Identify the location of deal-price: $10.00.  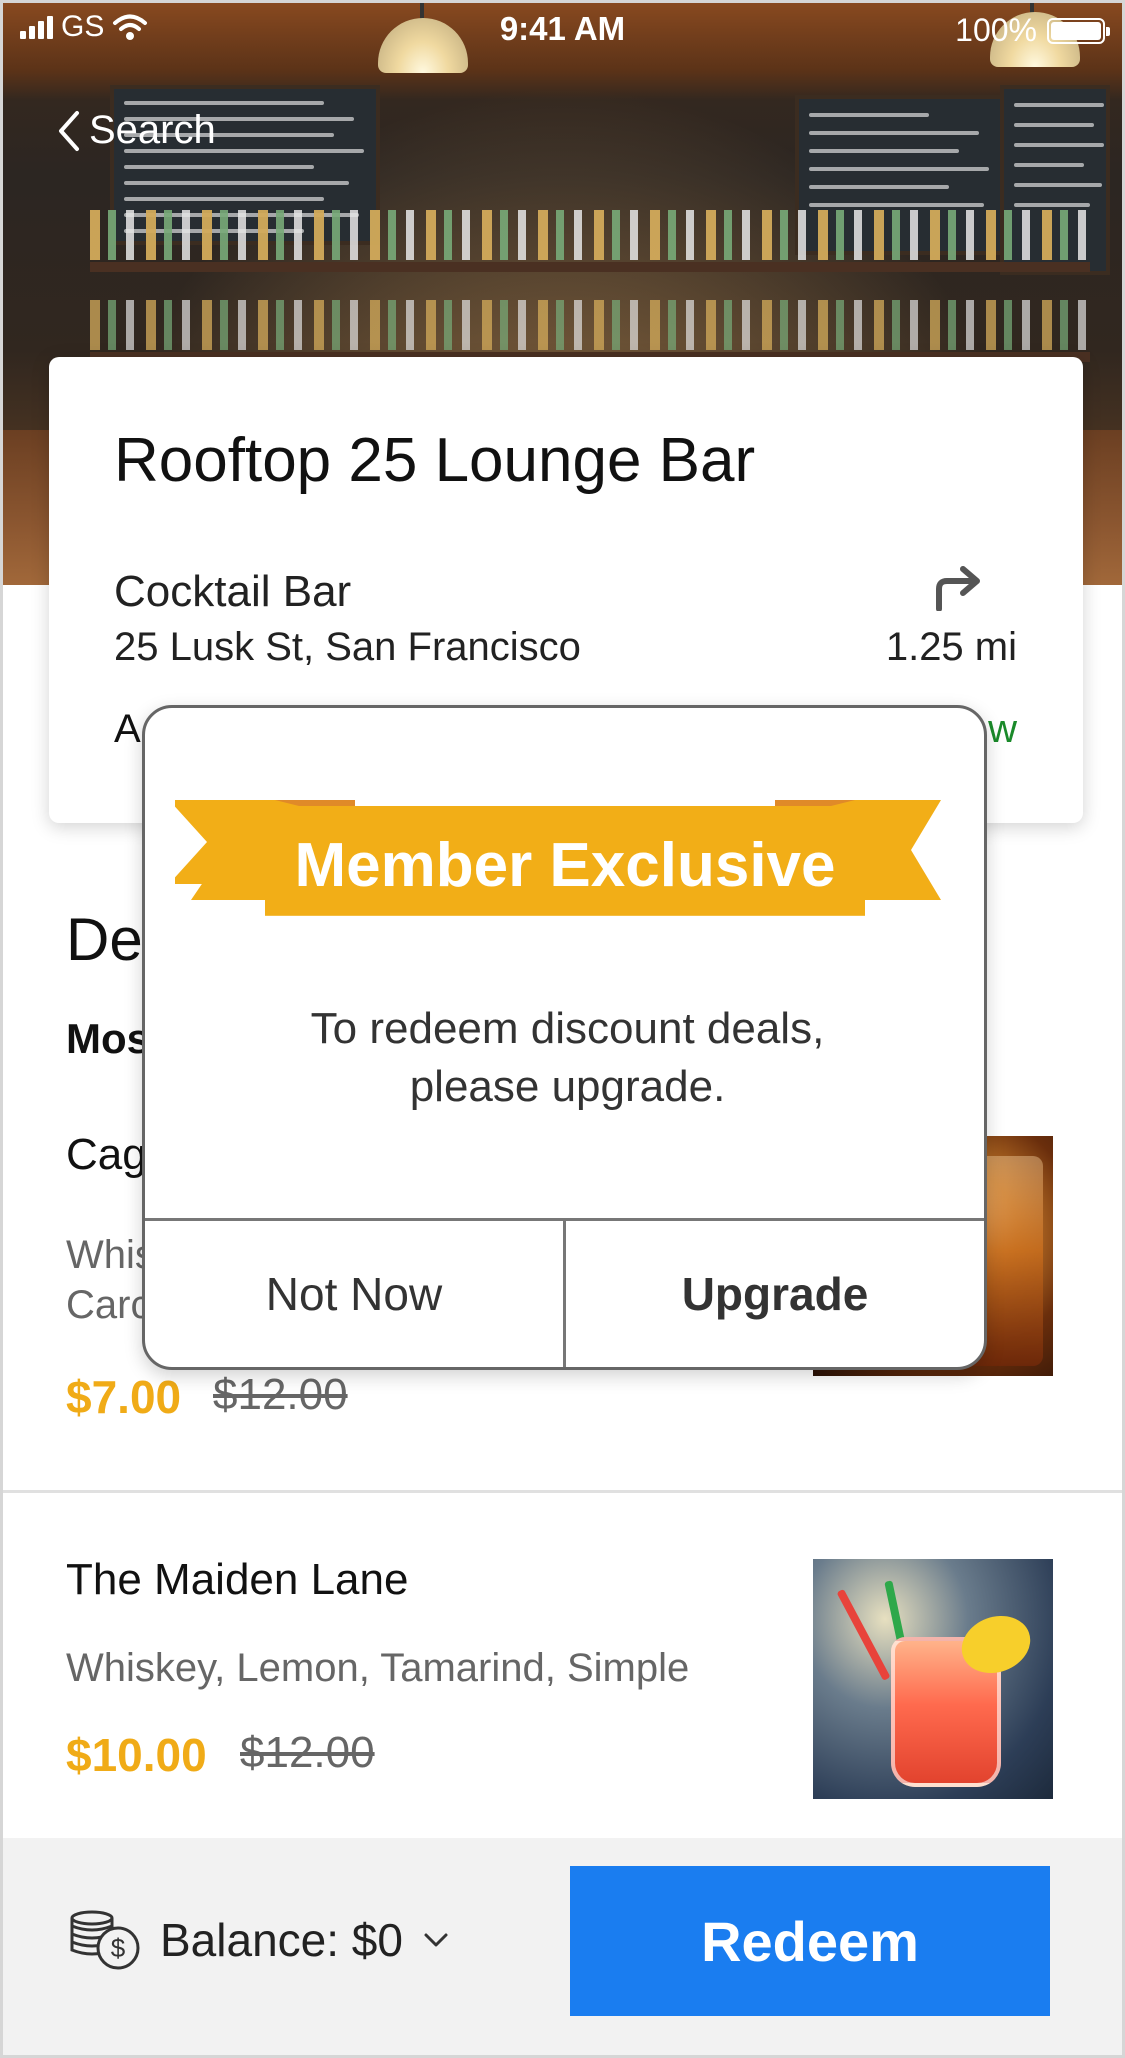
(136, 1755).